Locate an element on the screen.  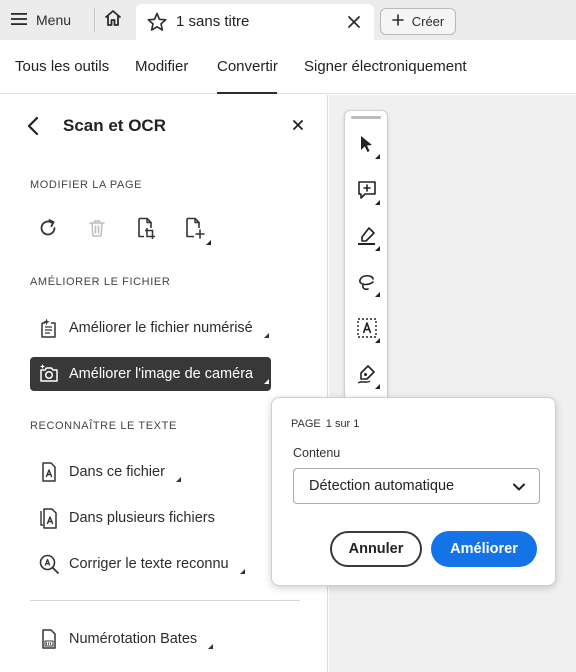
magnifier-text-icon is located at coordinates (49, 564).